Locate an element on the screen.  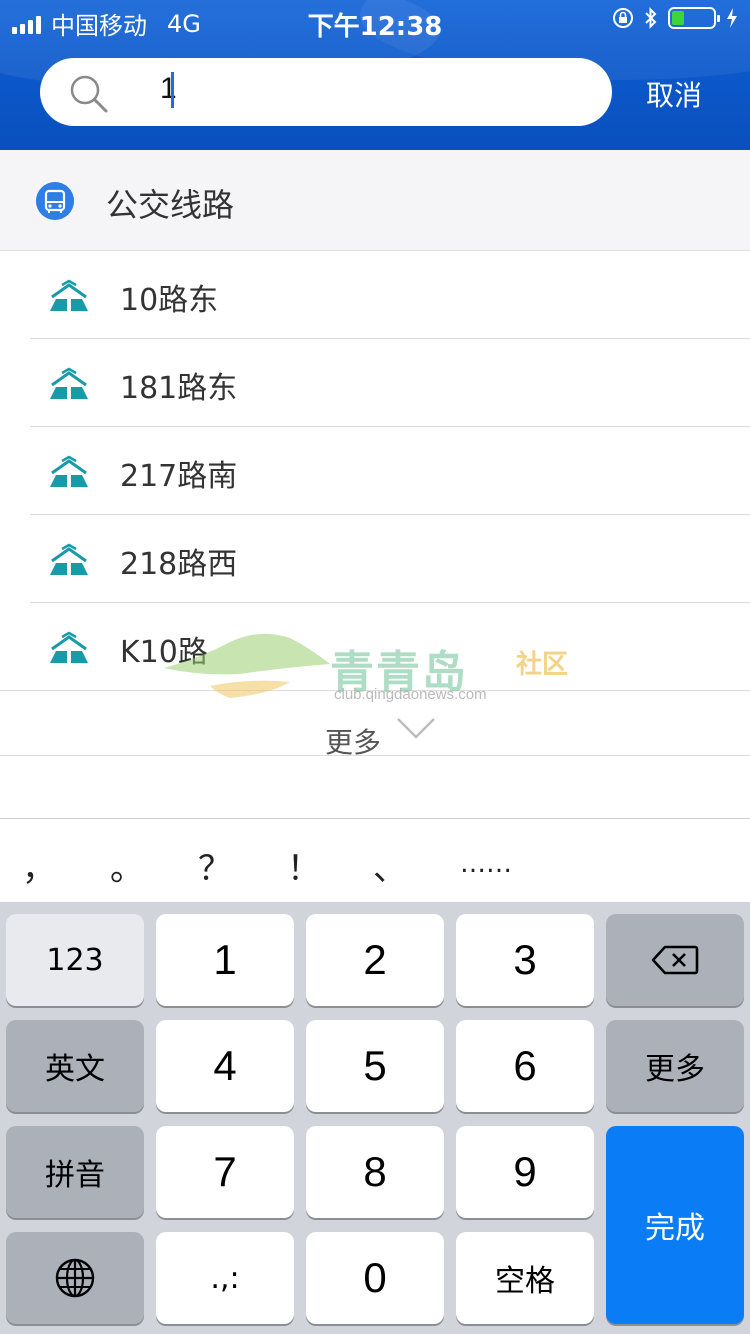
key-english: 英文 is located at coordinates (75, 1066).